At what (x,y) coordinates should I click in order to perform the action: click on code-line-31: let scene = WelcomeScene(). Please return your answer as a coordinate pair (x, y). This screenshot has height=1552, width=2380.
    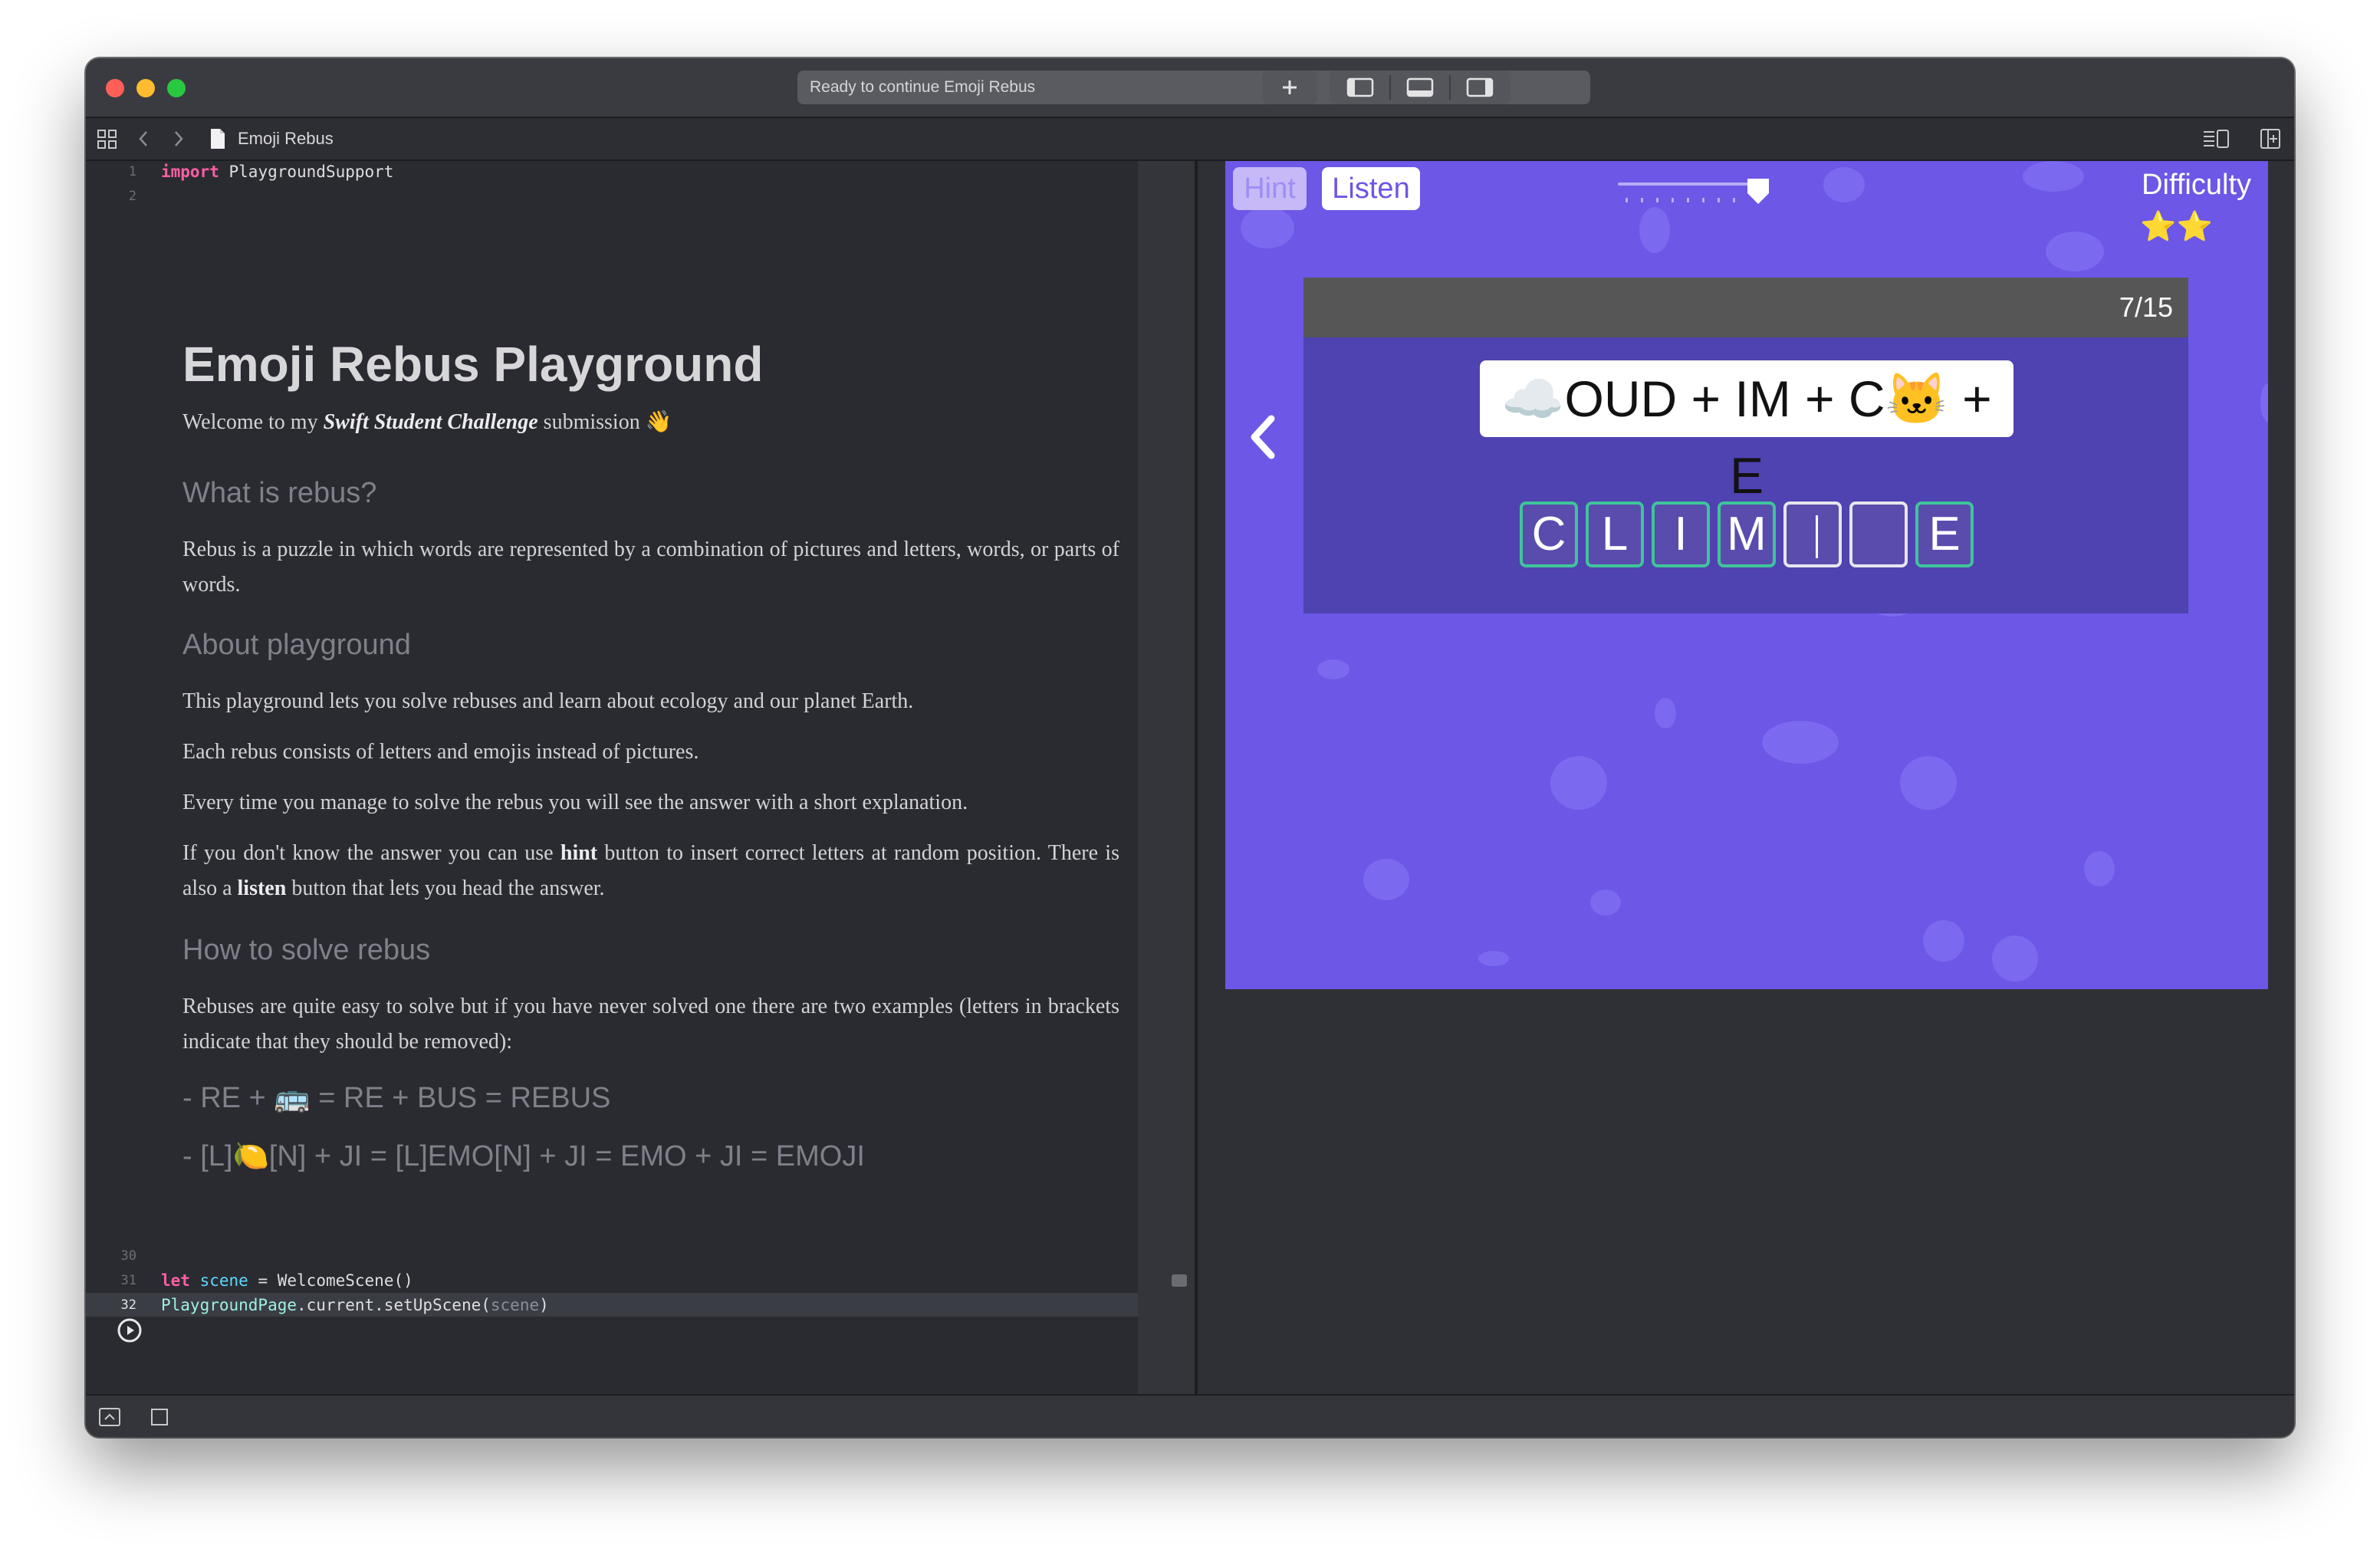
    Looking at the image, I should click on (287, 1280).